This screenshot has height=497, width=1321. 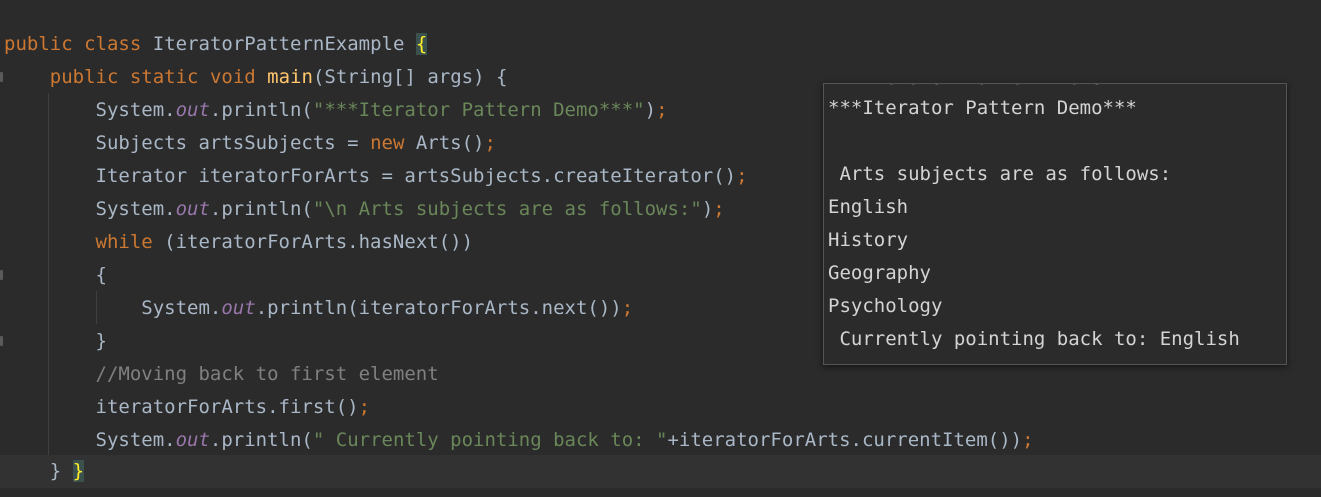 What do you see at coordinates (982, 108) in the screenshot?
I see `output-line: ***Iterator Pattern Demo***` at bounding box center [982, 108].